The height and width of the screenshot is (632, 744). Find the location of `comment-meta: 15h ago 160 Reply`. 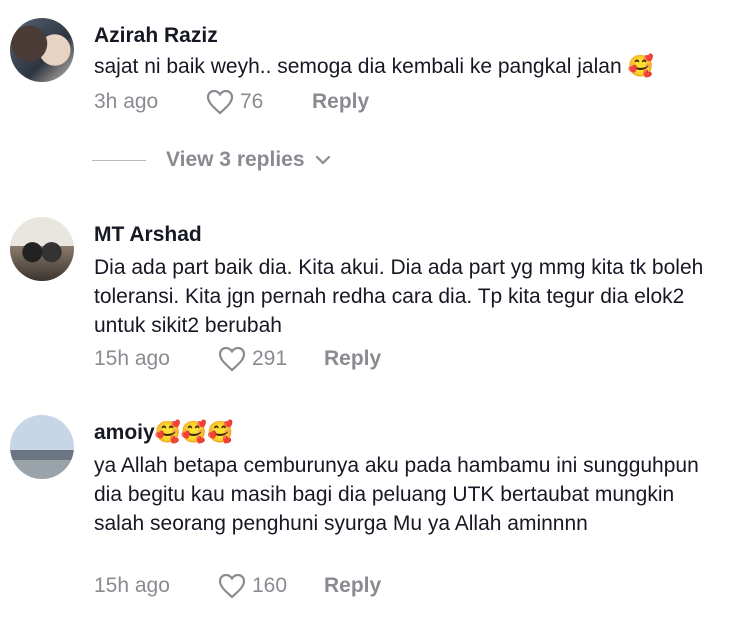

comment-meta: 15h ago 160 Reply is located at coordinates (237, 586).